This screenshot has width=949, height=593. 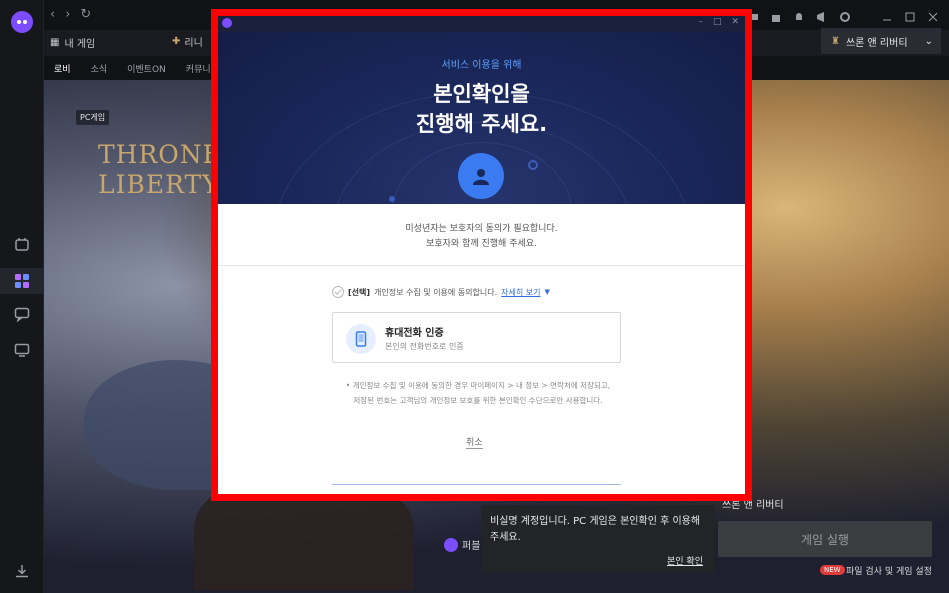 I want to click on new-badge: NEW, so click(x=832, y=570).